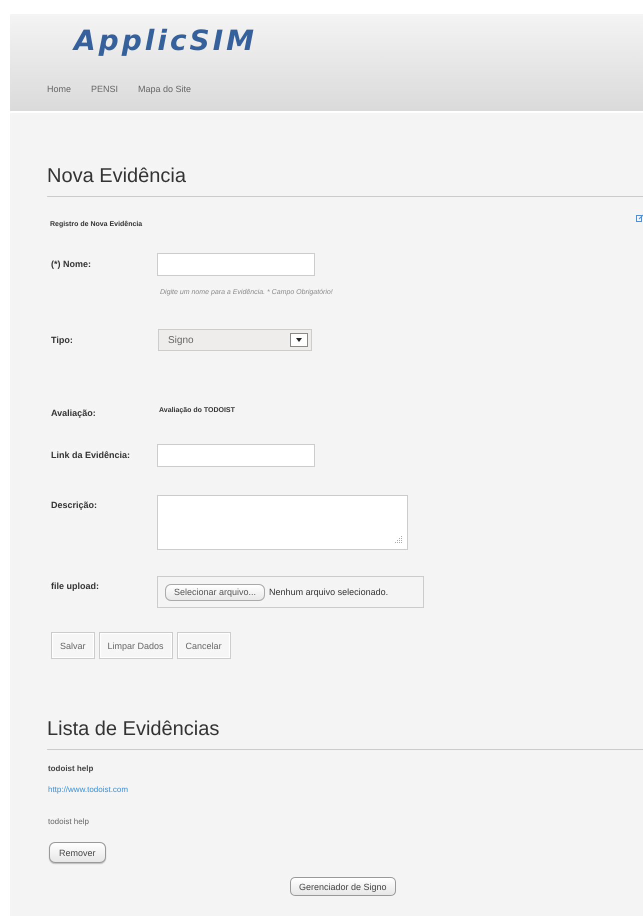  What do you see at coordinates (88, 789) in the screenshot?
I see `evidence-link: http://www.todoist.com` at bounding box center [88, 789].